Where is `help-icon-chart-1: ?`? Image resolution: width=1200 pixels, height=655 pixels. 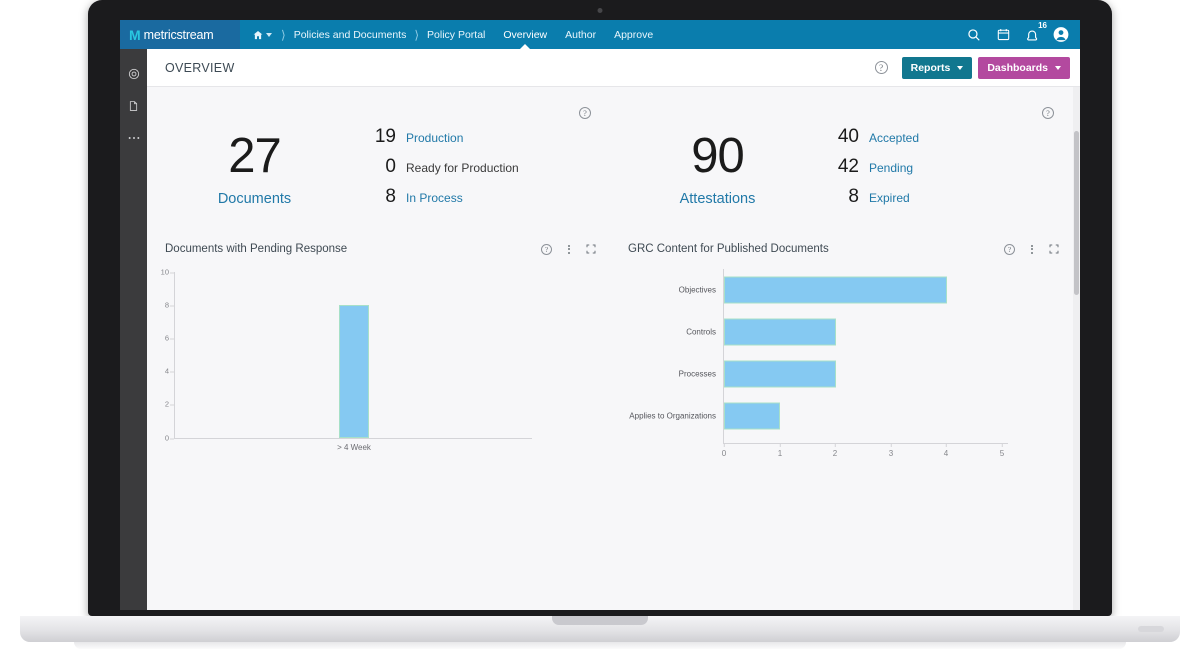
help-icon-chart-1: ? is located at coordinates (546, 249).